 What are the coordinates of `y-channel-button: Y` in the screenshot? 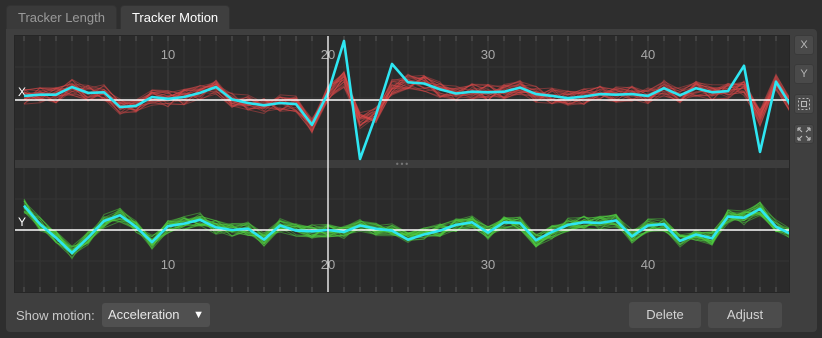 It's located at (804, 74).